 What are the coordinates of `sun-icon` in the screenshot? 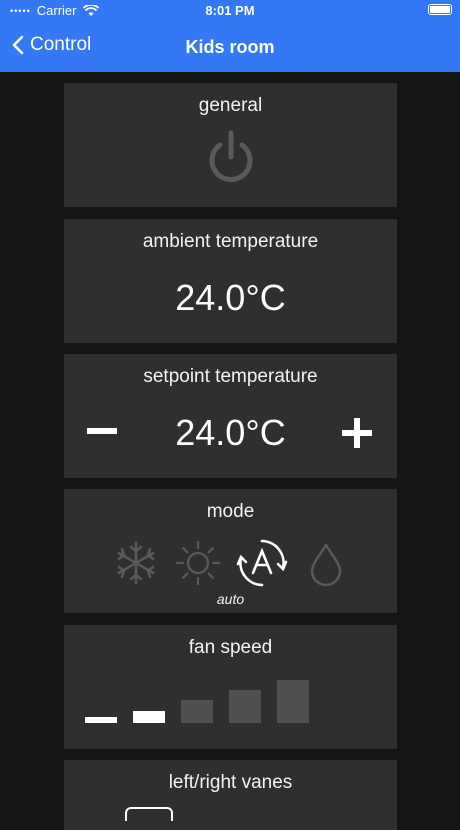 It's located at (198, 563).